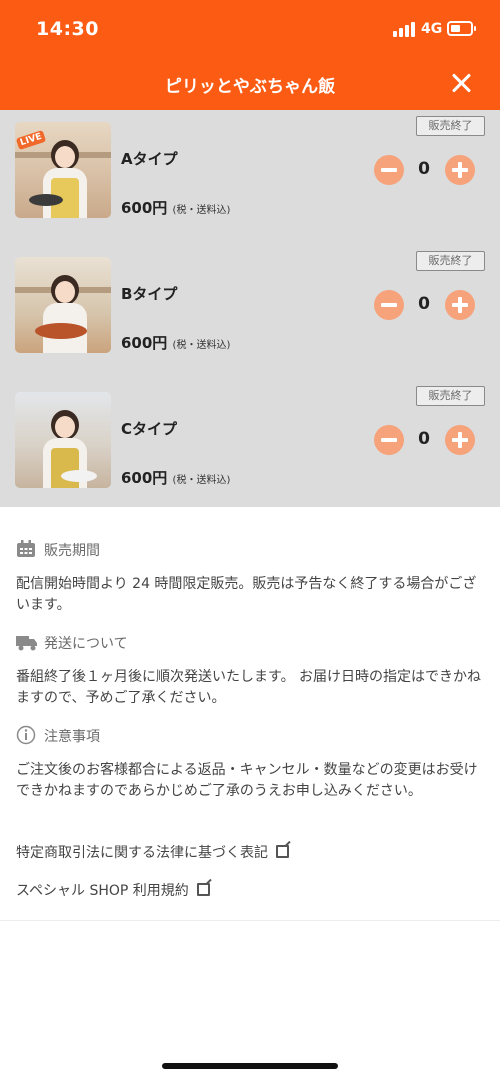 Image resolution: width=500 pixels, height=1080 pixels. I want to click on network-label: 4G, so click(432, 29).